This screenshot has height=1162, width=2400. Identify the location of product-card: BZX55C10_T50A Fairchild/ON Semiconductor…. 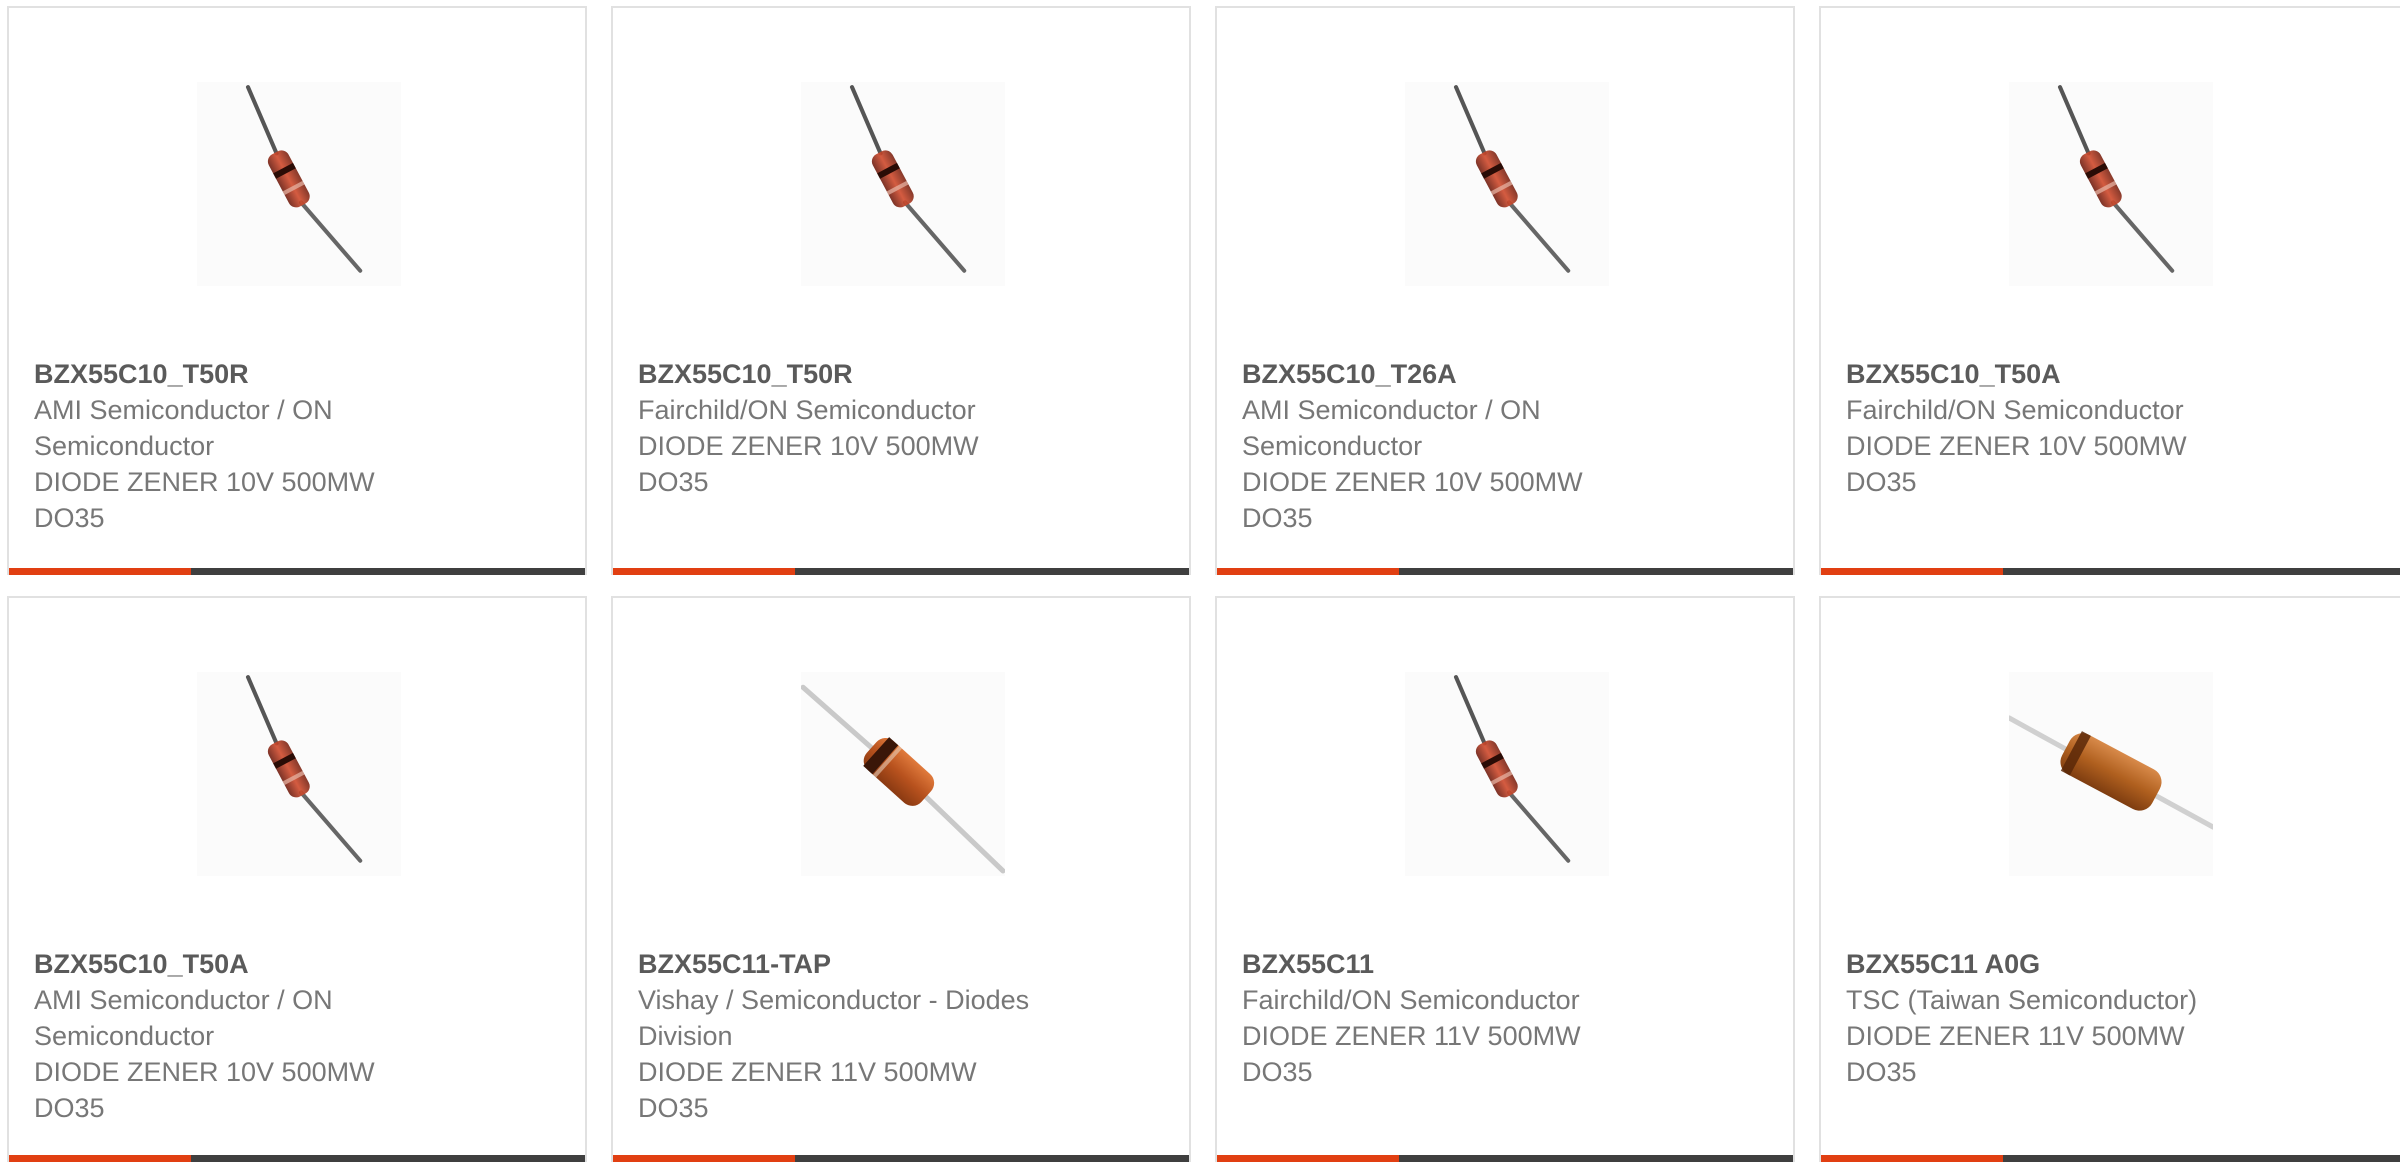
(2109, 290).